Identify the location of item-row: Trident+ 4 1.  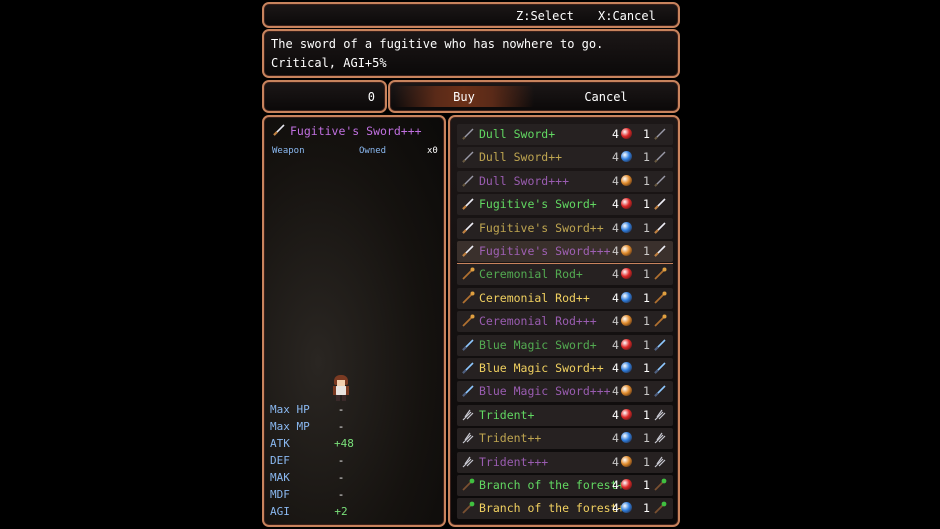
(565, 415).